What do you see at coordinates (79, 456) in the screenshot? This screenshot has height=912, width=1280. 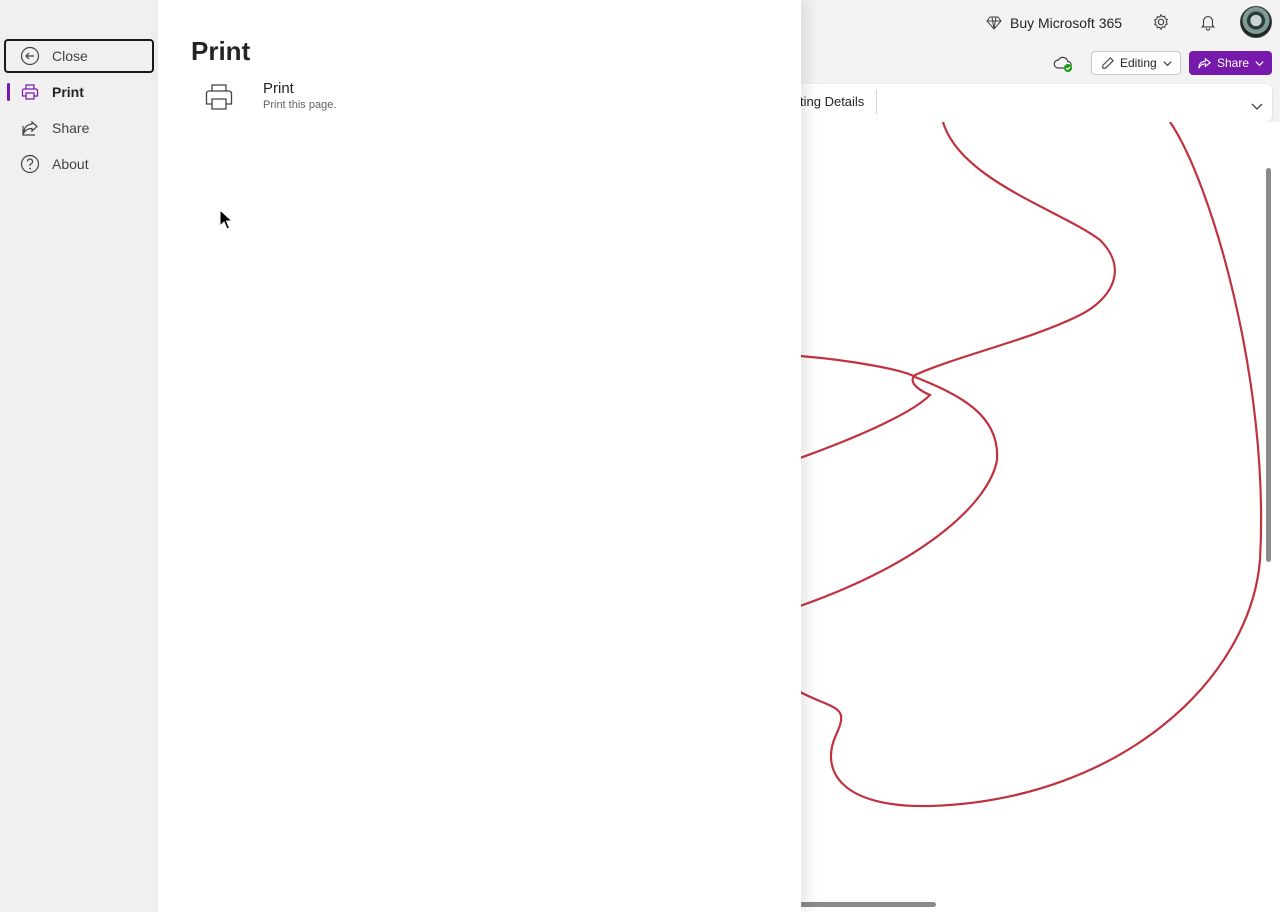 I see `backstage-nav: Close Print Share About` at bounding box center [79, 456].